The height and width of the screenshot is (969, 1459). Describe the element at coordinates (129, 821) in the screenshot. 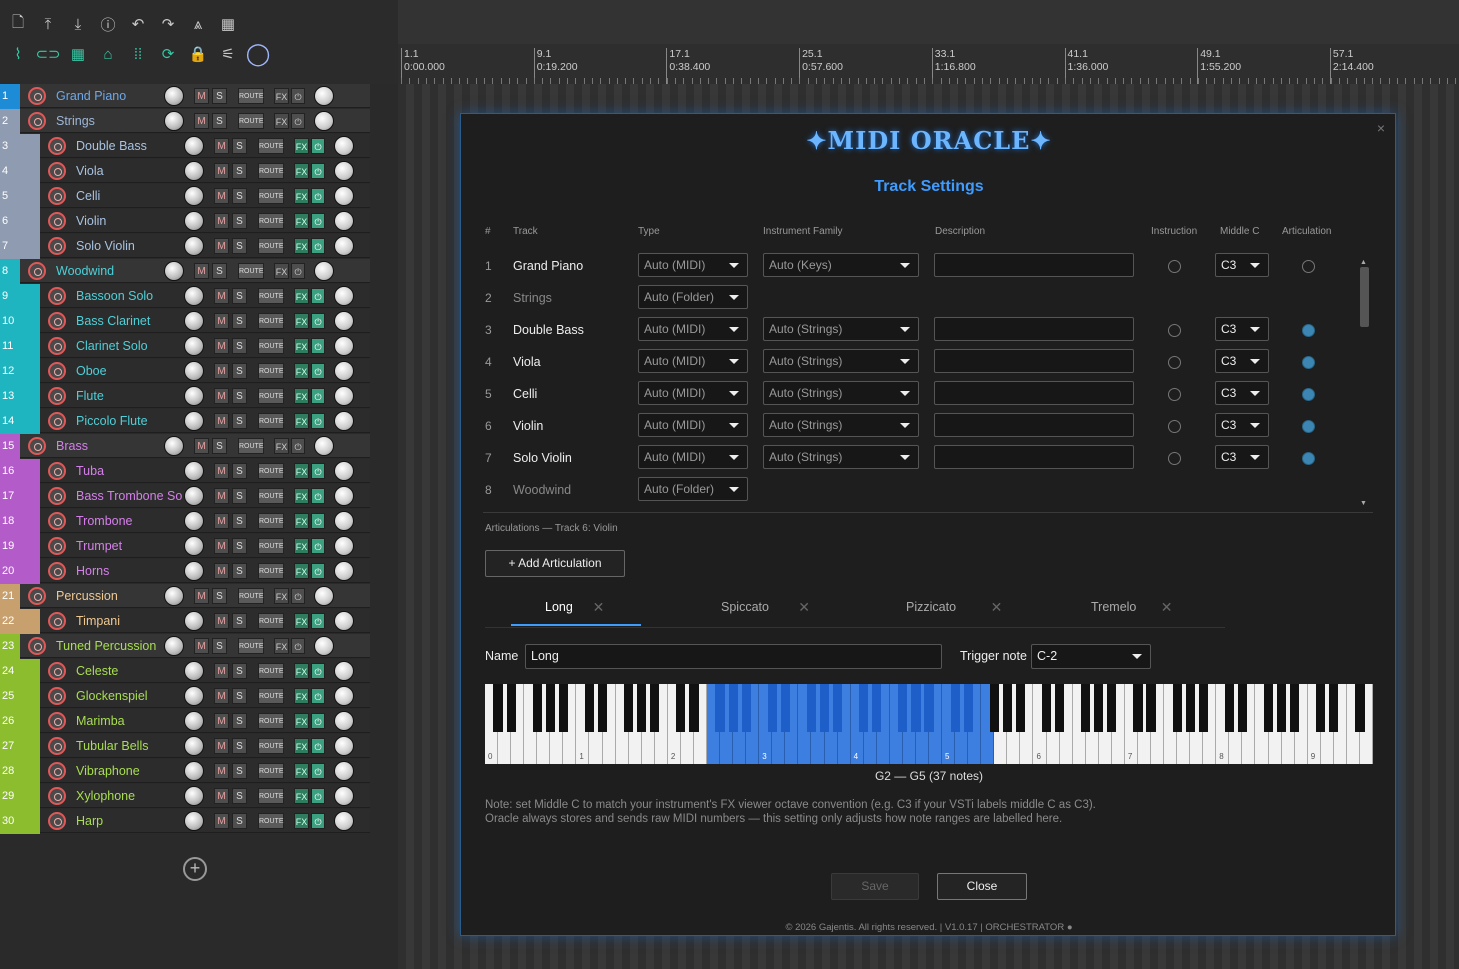

I see `track-name: Harp` at that location.